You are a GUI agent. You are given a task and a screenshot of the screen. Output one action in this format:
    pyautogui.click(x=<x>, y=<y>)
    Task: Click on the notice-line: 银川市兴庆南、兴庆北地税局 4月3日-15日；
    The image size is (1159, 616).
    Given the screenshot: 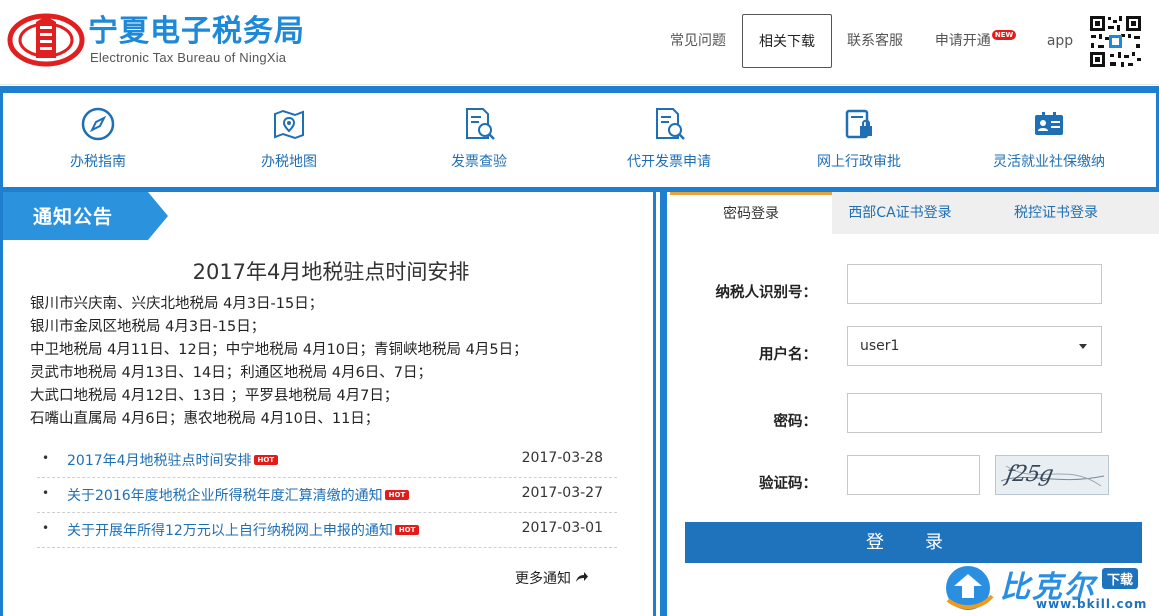 What is the action you would take?
    pyautogui.click(x=177, y=304)
    